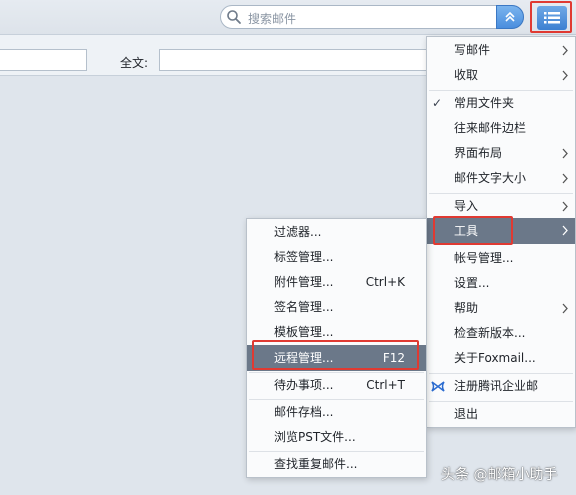  What do you see at coordinates (336, 282) in the screenshot?
I see `tools-item-attachments: 附件管理... Ctrl+K` at bounding box center [336, 282].